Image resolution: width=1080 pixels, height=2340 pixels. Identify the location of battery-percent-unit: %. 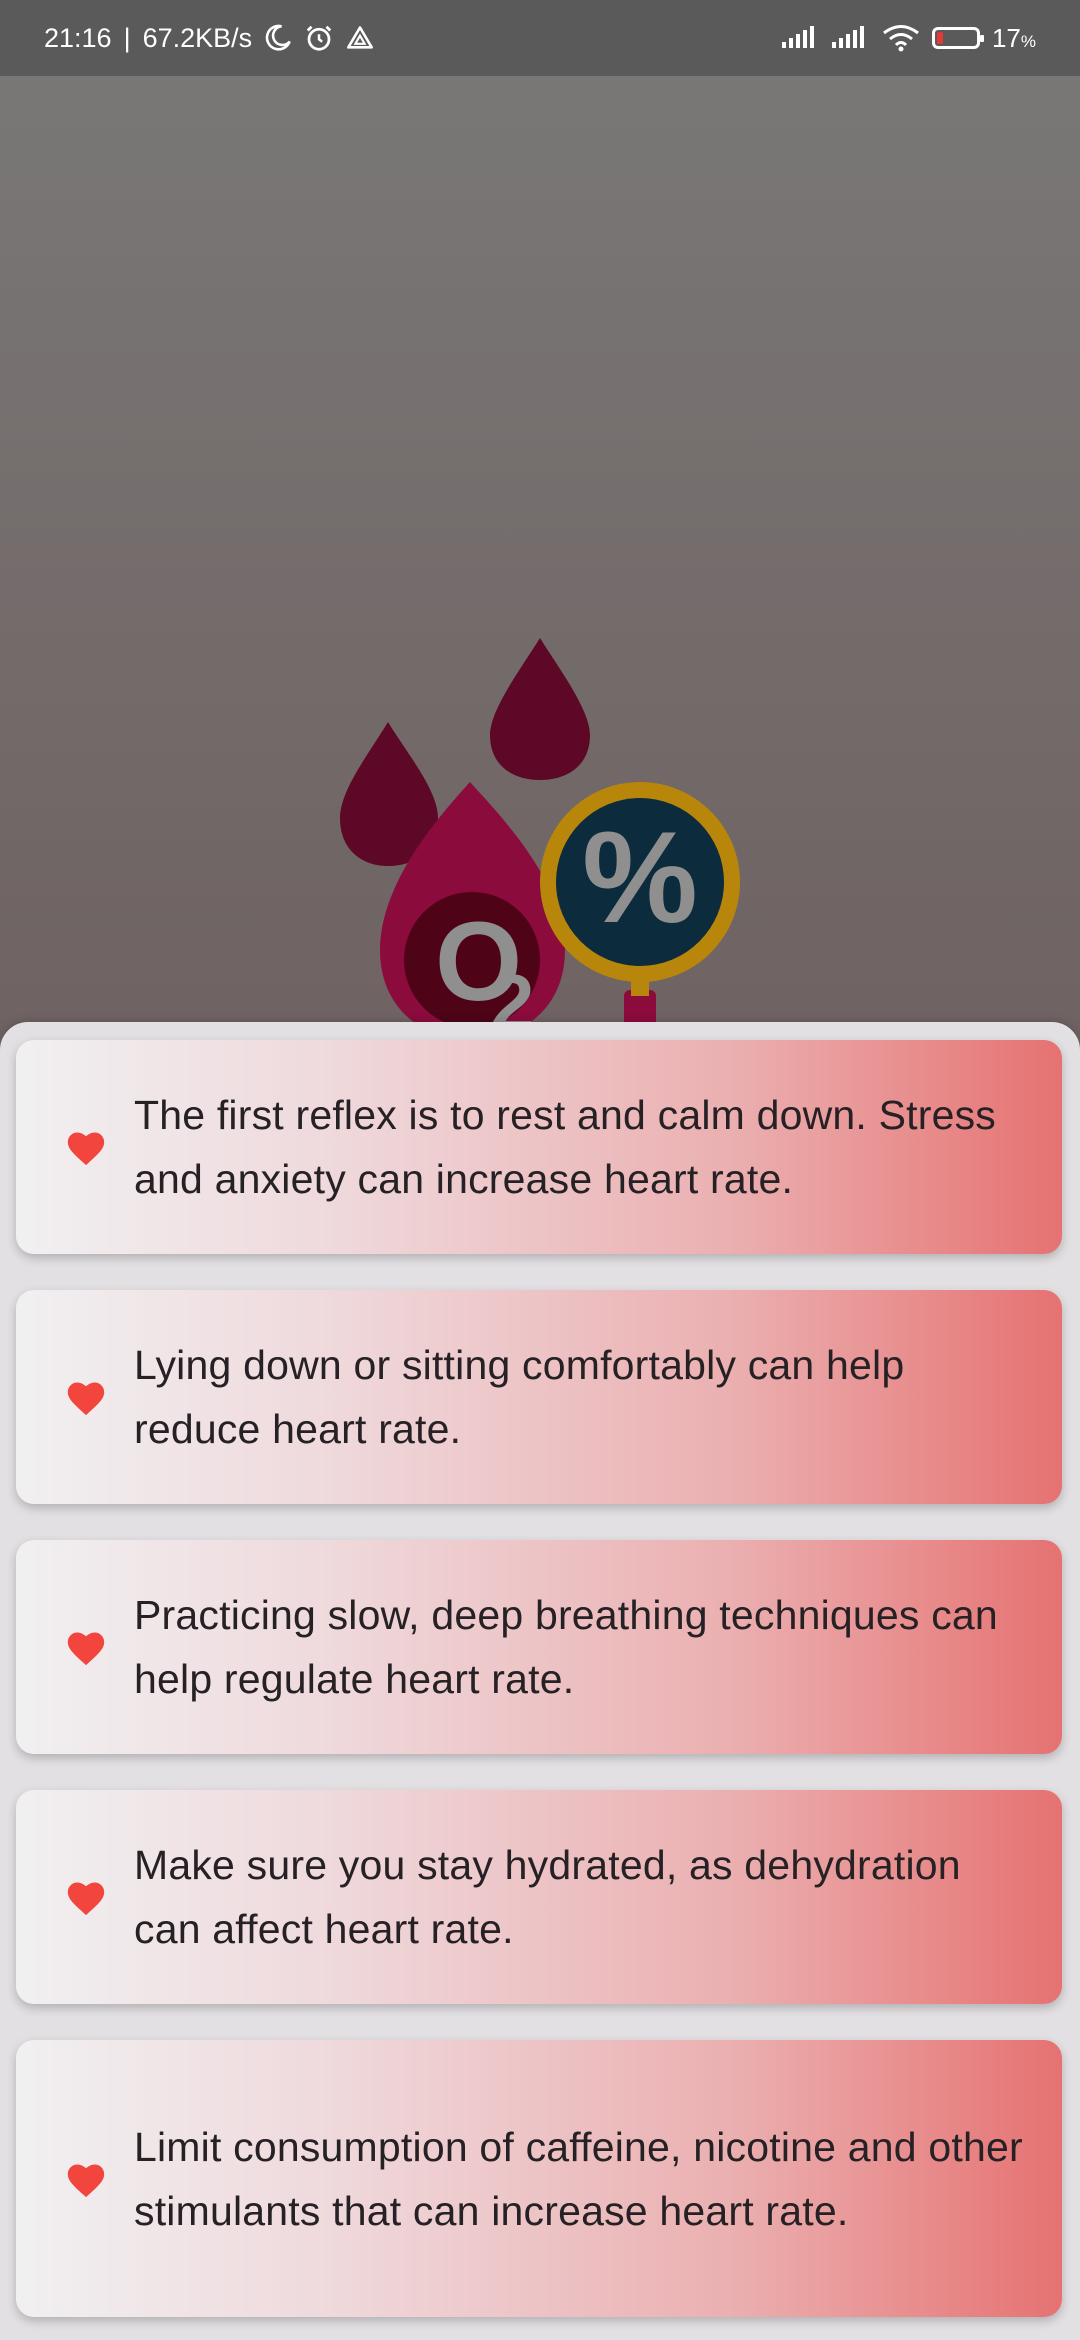
(1028, 41).